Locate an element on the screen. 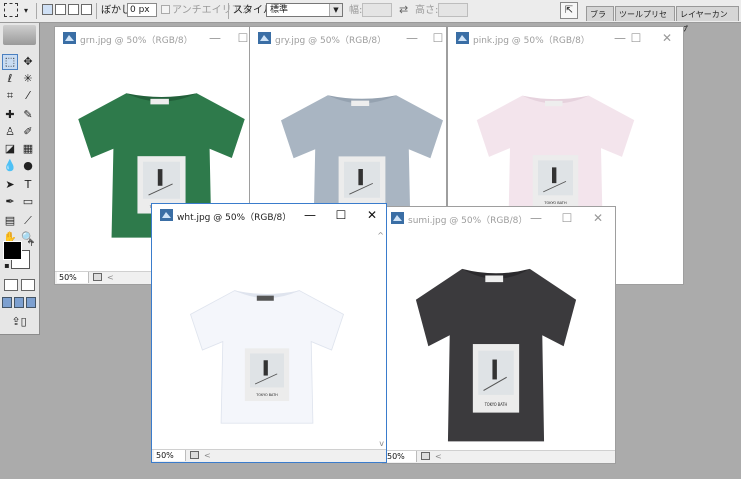 This screenshot has height=479, width=741. jump-to-imageready-icon: ⇪▯ is located at coordinates (19, 322).